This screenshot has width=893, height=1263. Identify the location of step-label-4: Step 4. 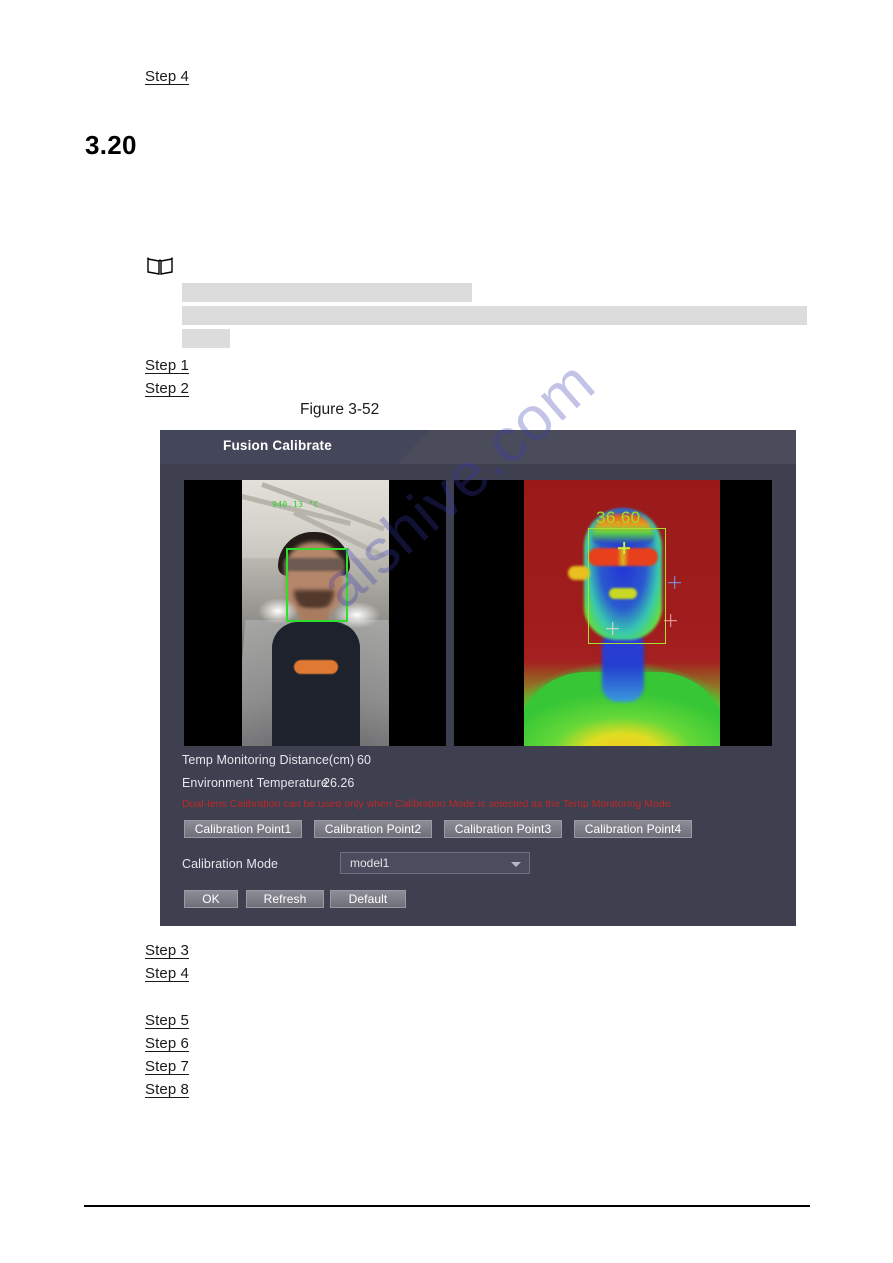
(167, 973).